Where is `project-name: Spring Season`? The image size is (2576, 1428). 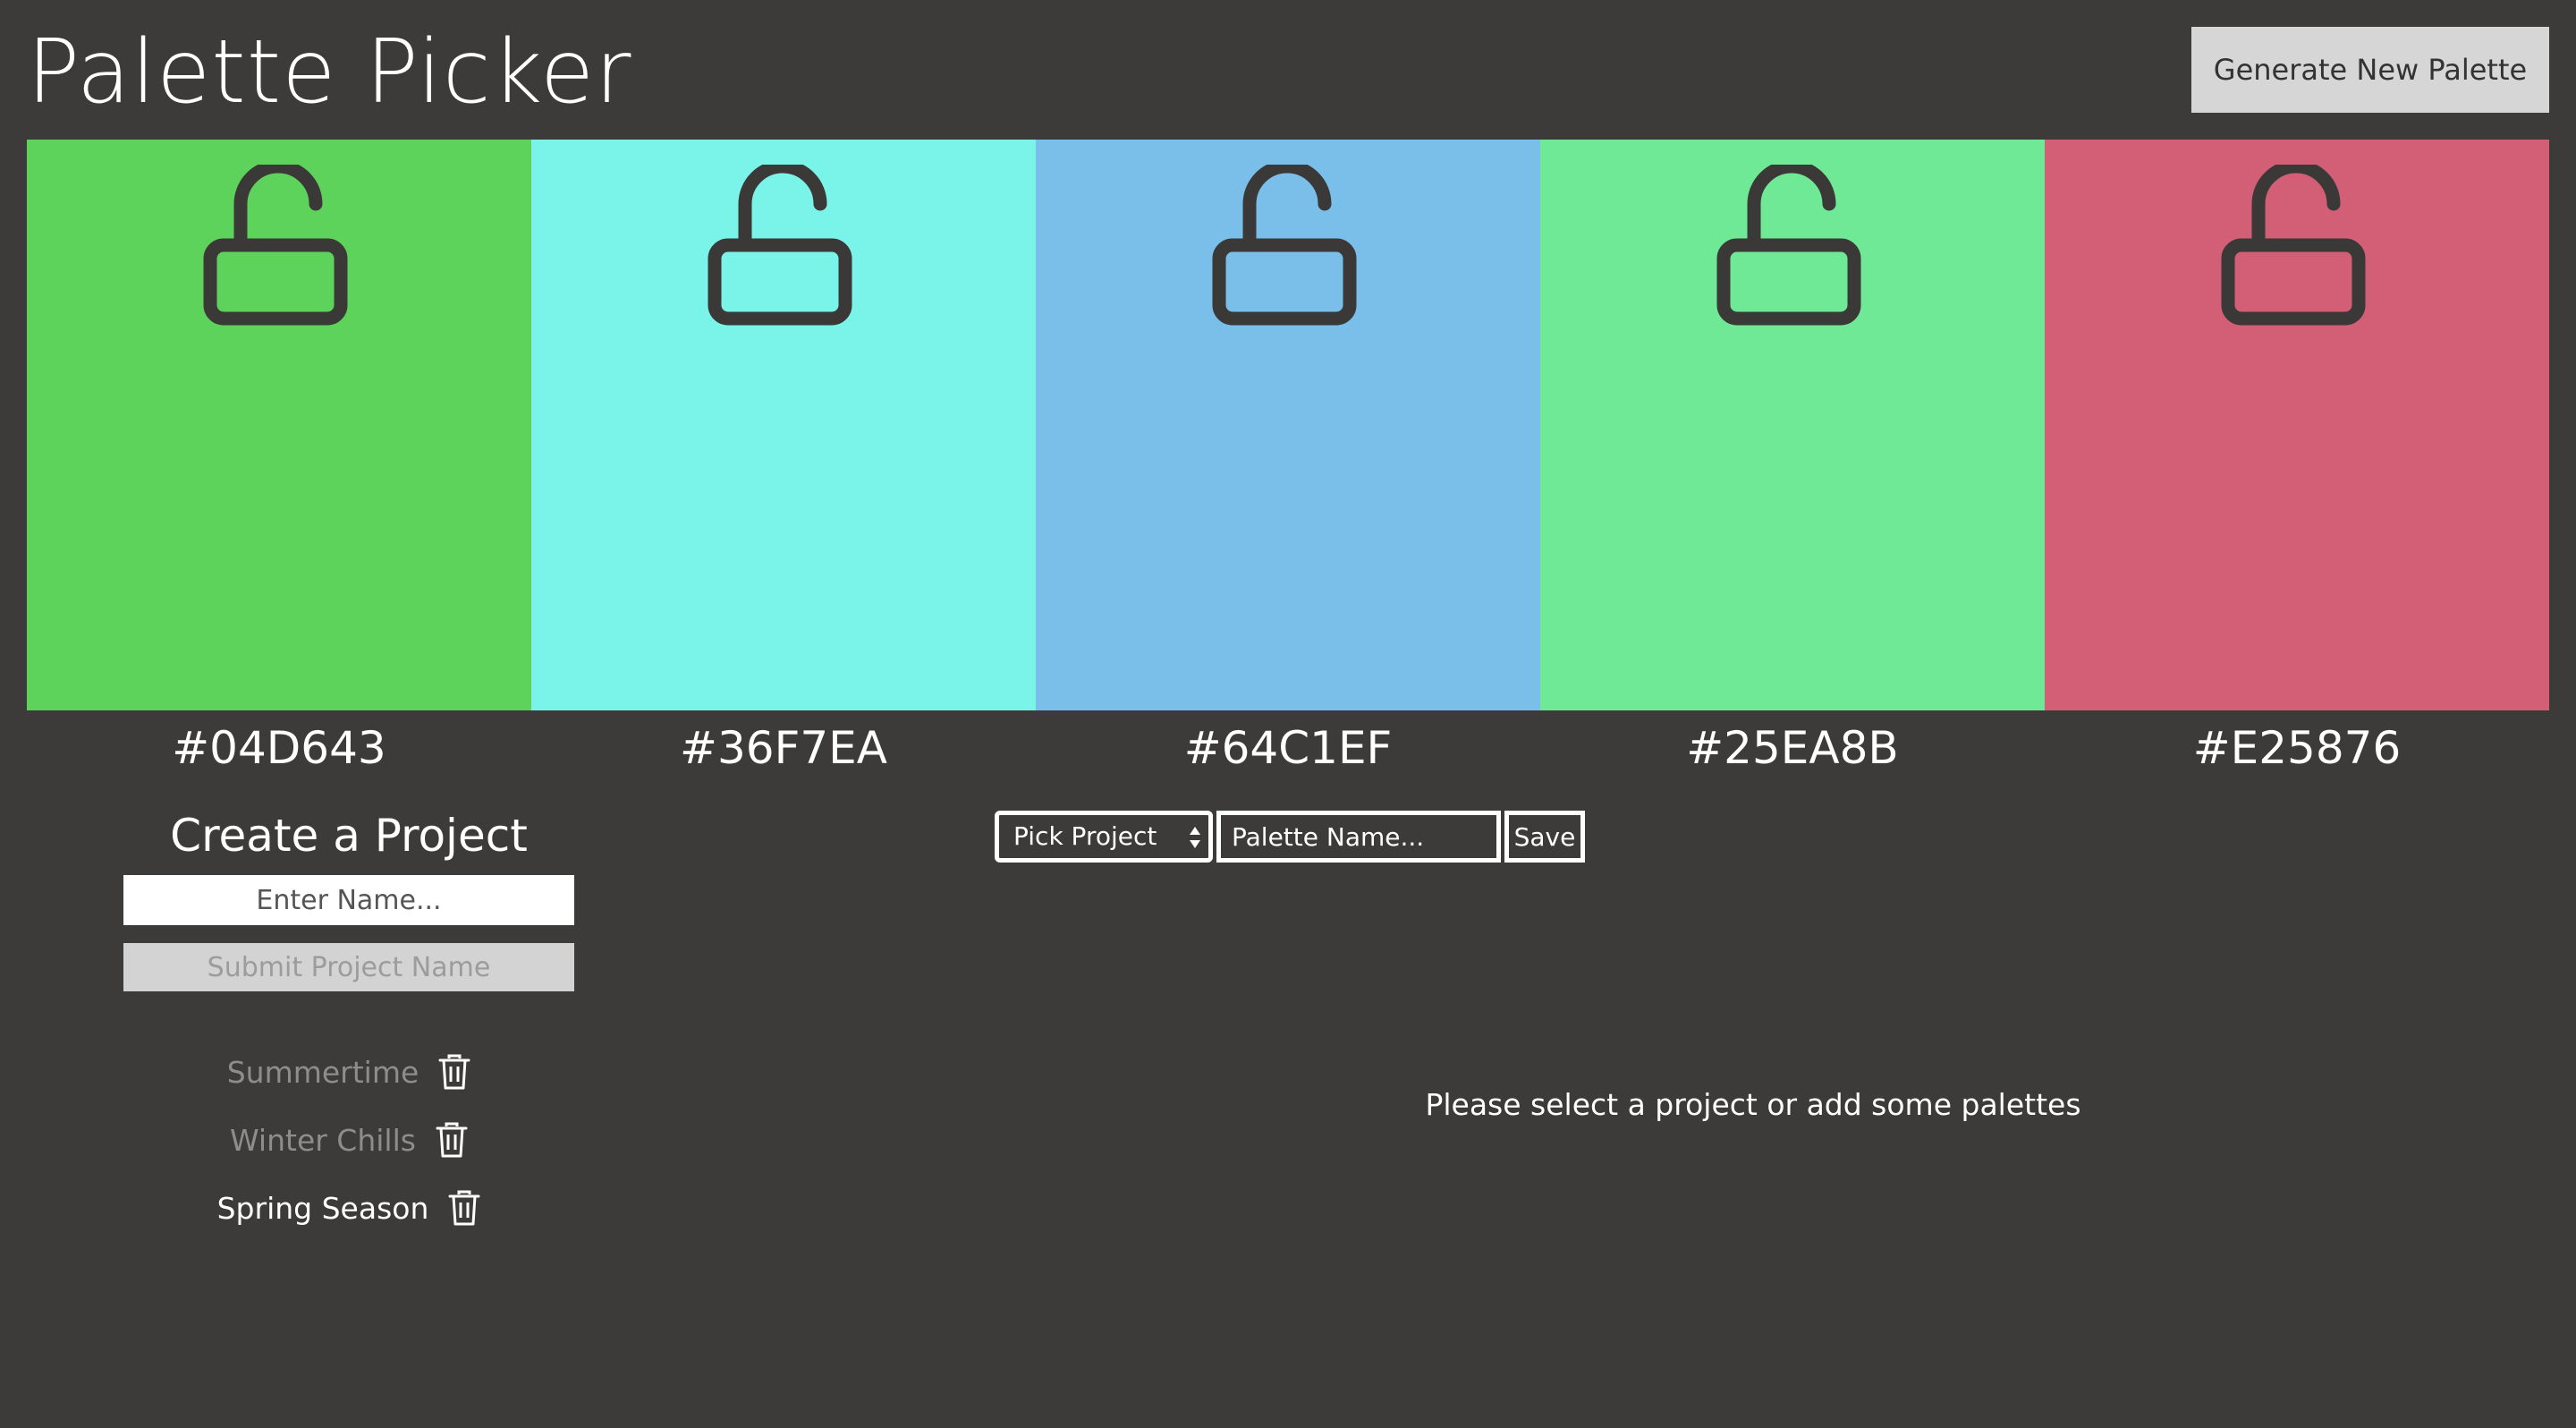 project-name: Spring Season is located at coordinates (323, 1208).